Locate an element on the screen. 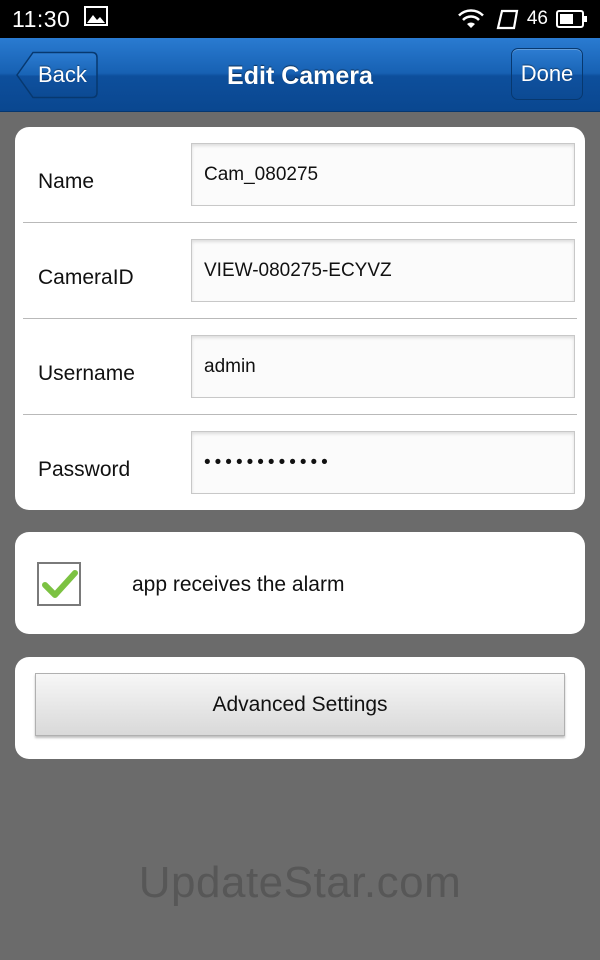 The width and height of the screenshot is (600, 960). field-row-password: Password is located at coordinates (300, 463).